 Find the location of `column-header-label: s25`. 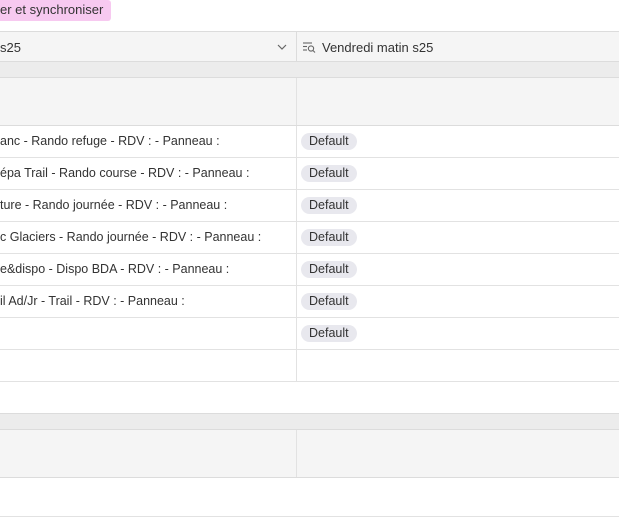

column-header-label: s25 is located at coordinates (10, 47).